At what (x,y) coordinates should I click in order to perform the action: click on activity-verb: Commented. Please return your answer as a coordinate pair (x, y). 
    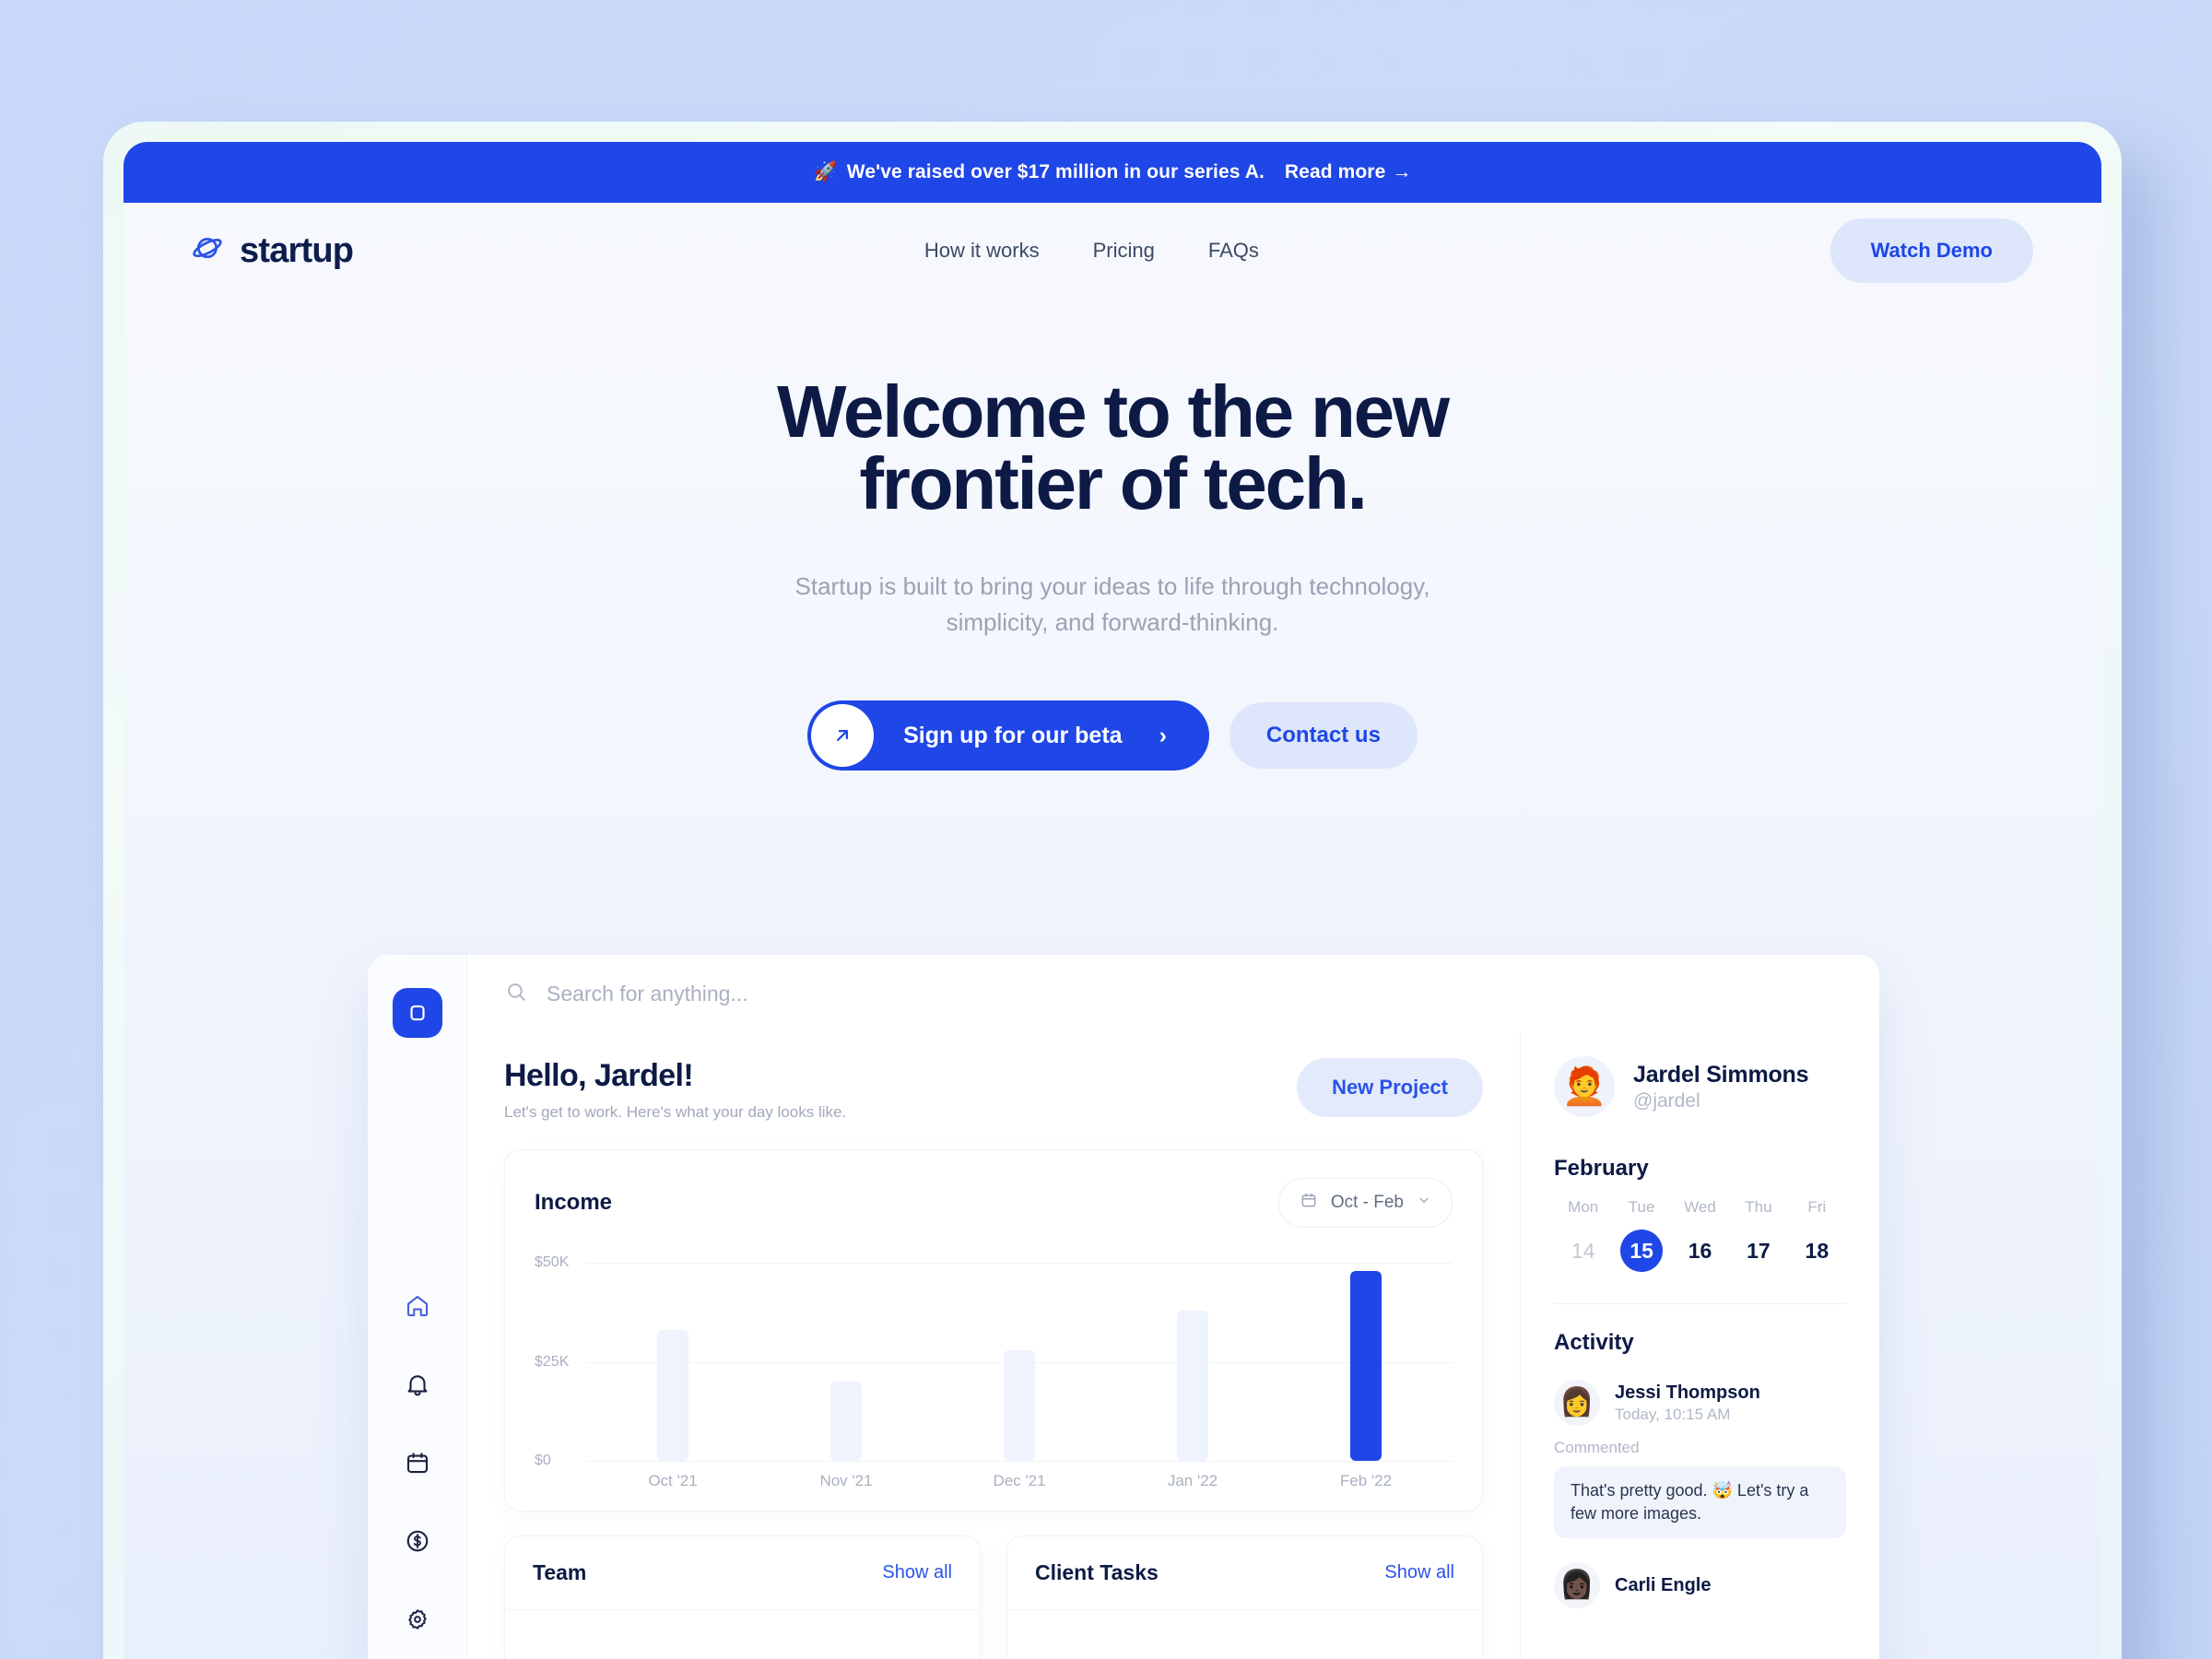
    Looking at the image, I should click on (1597, 1447).